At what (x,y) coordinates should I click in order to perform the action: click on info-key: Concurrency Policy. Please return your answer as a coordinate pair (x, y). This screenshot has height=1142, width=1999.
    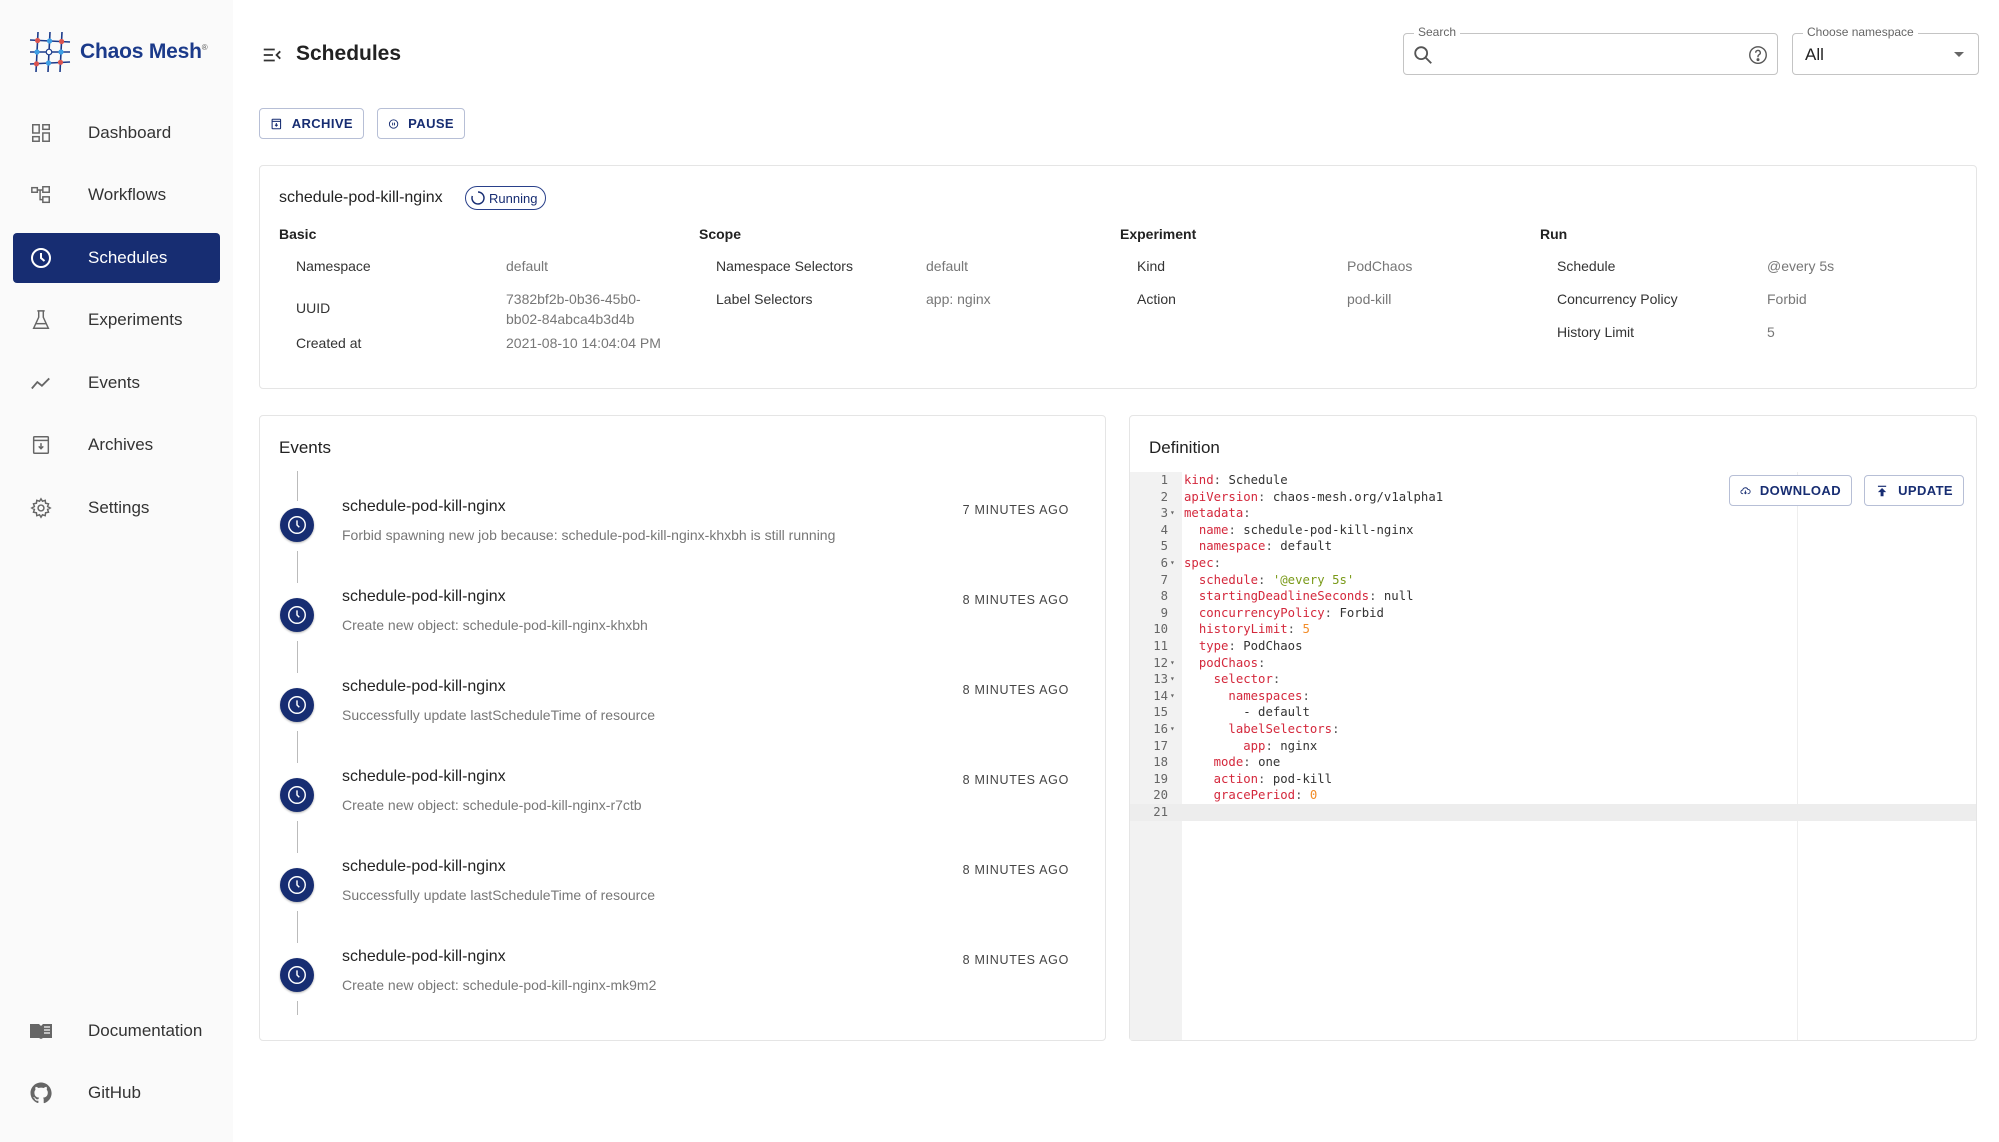
    Looking at the image, I should click on (1617, 299).